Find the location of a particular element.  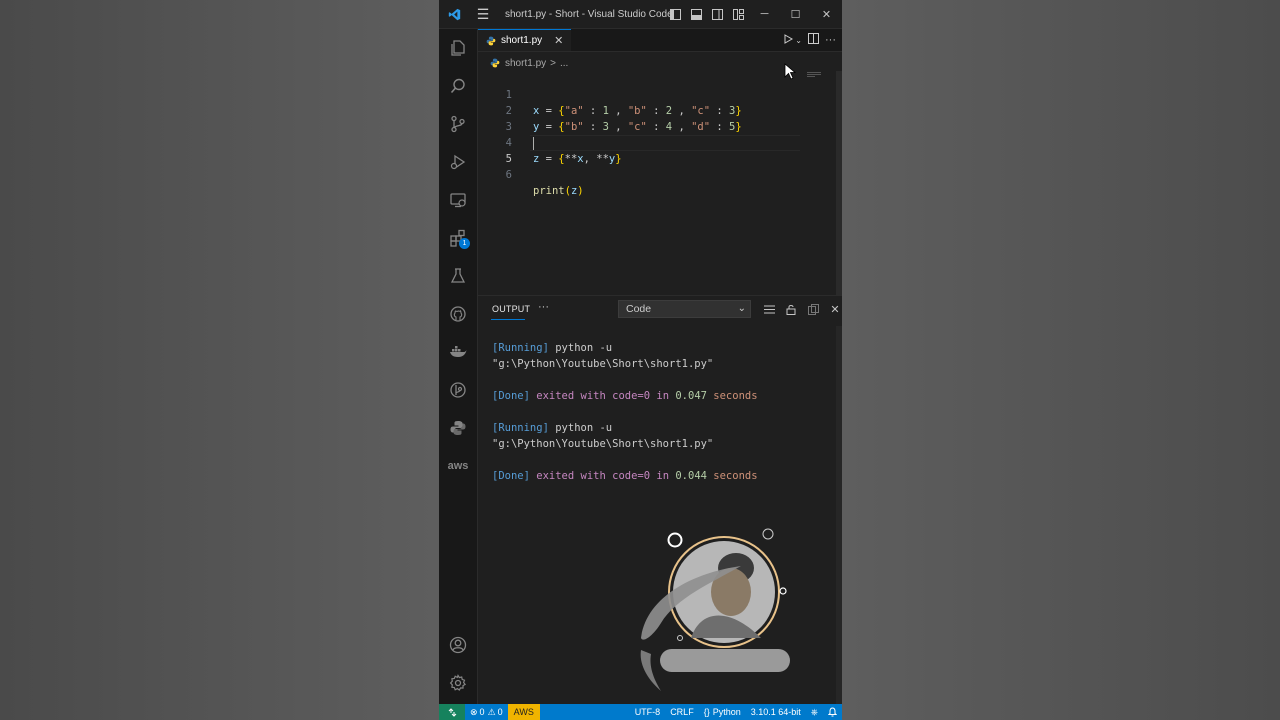

hamburger-menu-icon: ☰ is located at coordinates (483, 14).